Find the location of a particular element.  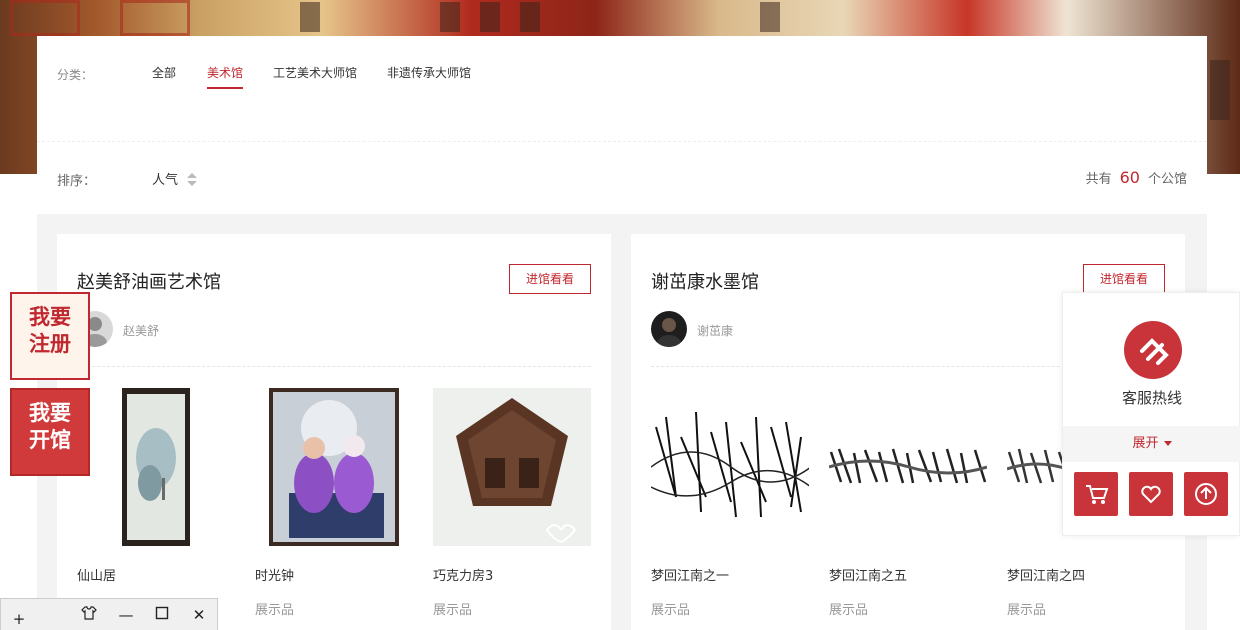

heart-icon is located at coordinates (1151, 494).